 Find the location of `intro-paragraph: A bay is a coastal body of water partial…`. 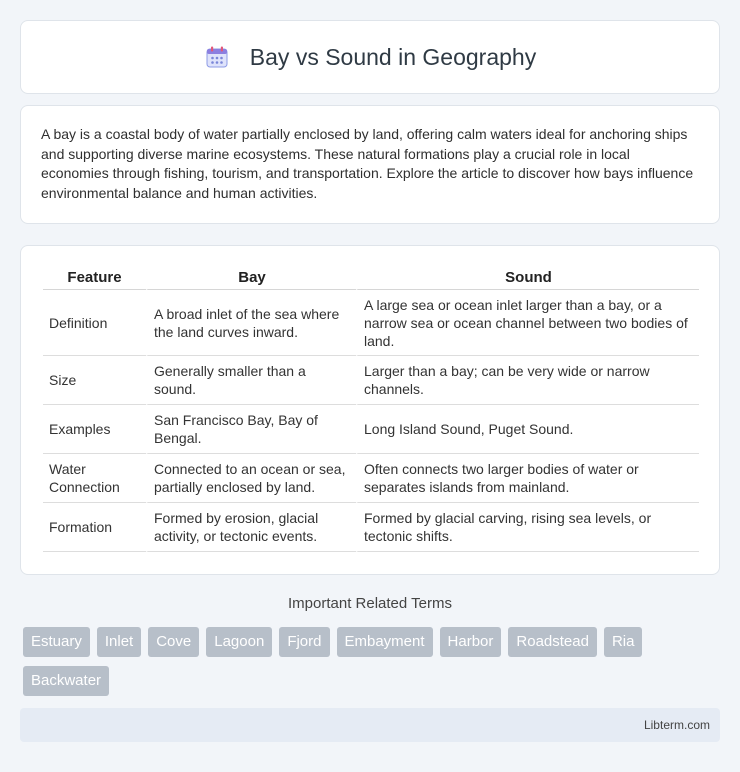

intro-paragraph: A bay is a coastal body of water partial… is located at coordinates (367, 163).